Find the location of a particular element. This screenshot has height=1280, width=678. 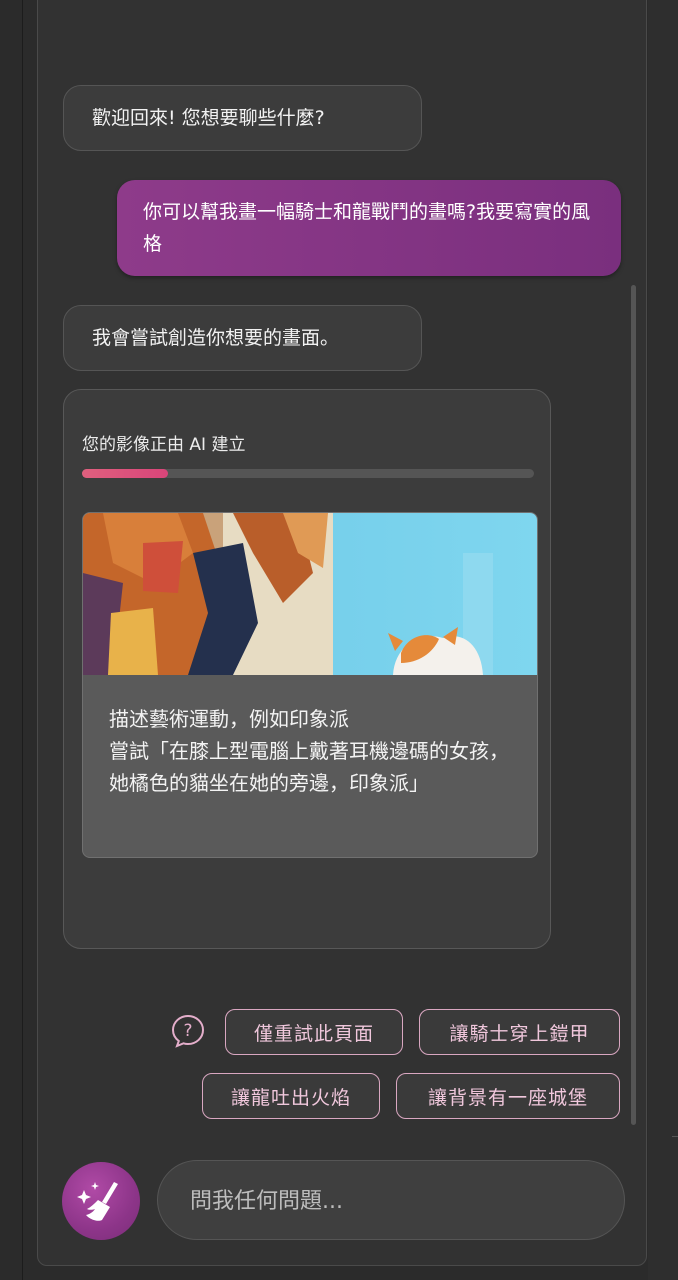

tip-heading: 描述藝術運動，例如印象派 is located at coordinates (229, 719).